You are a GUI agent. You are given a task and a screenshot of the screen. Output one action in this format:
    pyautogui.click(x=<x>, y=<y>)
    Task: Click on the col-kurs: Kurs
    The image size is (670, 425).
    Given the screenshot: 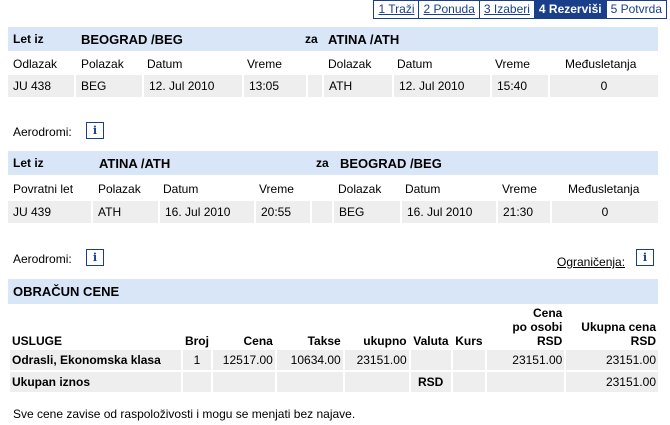 What is the action you would take?
    pyautogui.click(x=469, y=341)
    